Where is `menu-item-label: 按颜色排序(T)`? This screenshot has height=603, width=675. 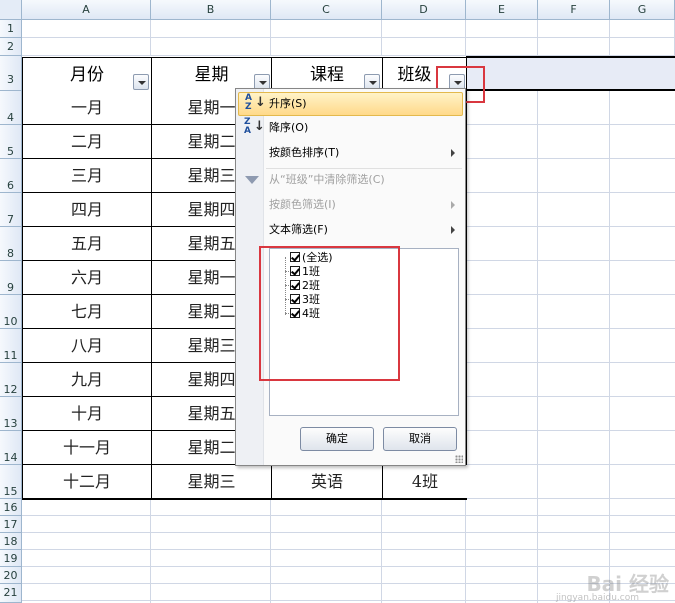
menu-item-label: 按颜色排序(T) is located at coordinates (304, 152).